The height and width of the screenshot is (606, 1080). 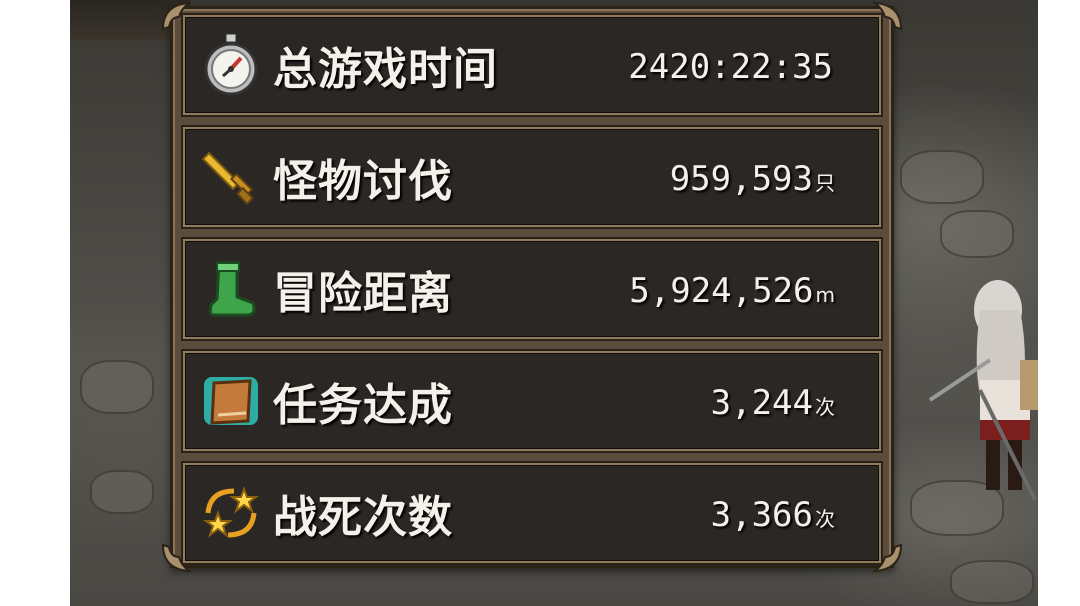 I want to click on stat-value: 2420:22:35, so click(x=731, y=67).